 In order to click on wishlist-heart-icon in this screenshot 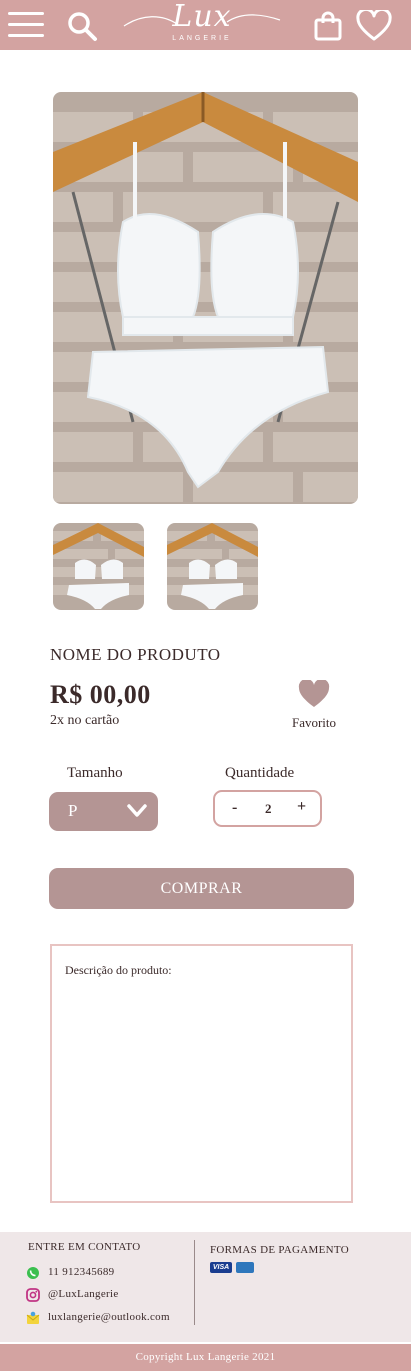, I will do `click(374, 24)`.